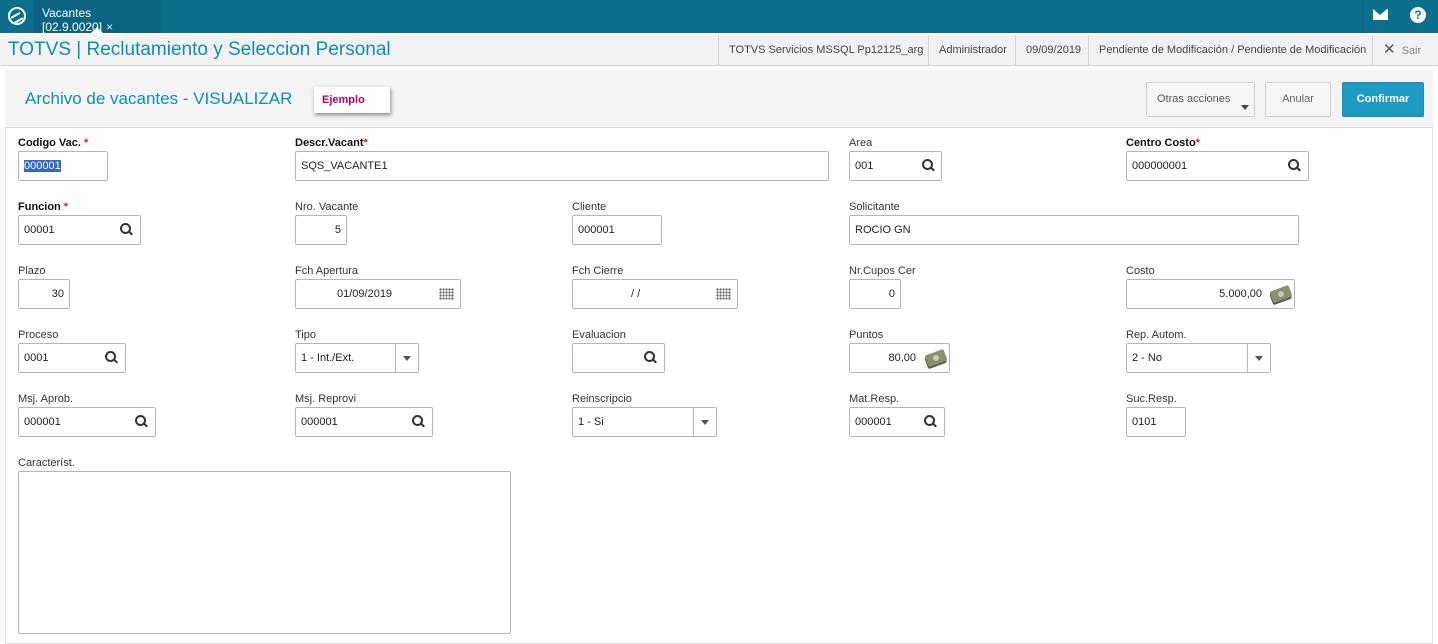 The width and height of the screenshot is (1438, 644). What do you see at coordinates (598, 271) in the screenshot?
I see `fch-cierre-label: Fch Cierre` at bounding box center [598, 271].